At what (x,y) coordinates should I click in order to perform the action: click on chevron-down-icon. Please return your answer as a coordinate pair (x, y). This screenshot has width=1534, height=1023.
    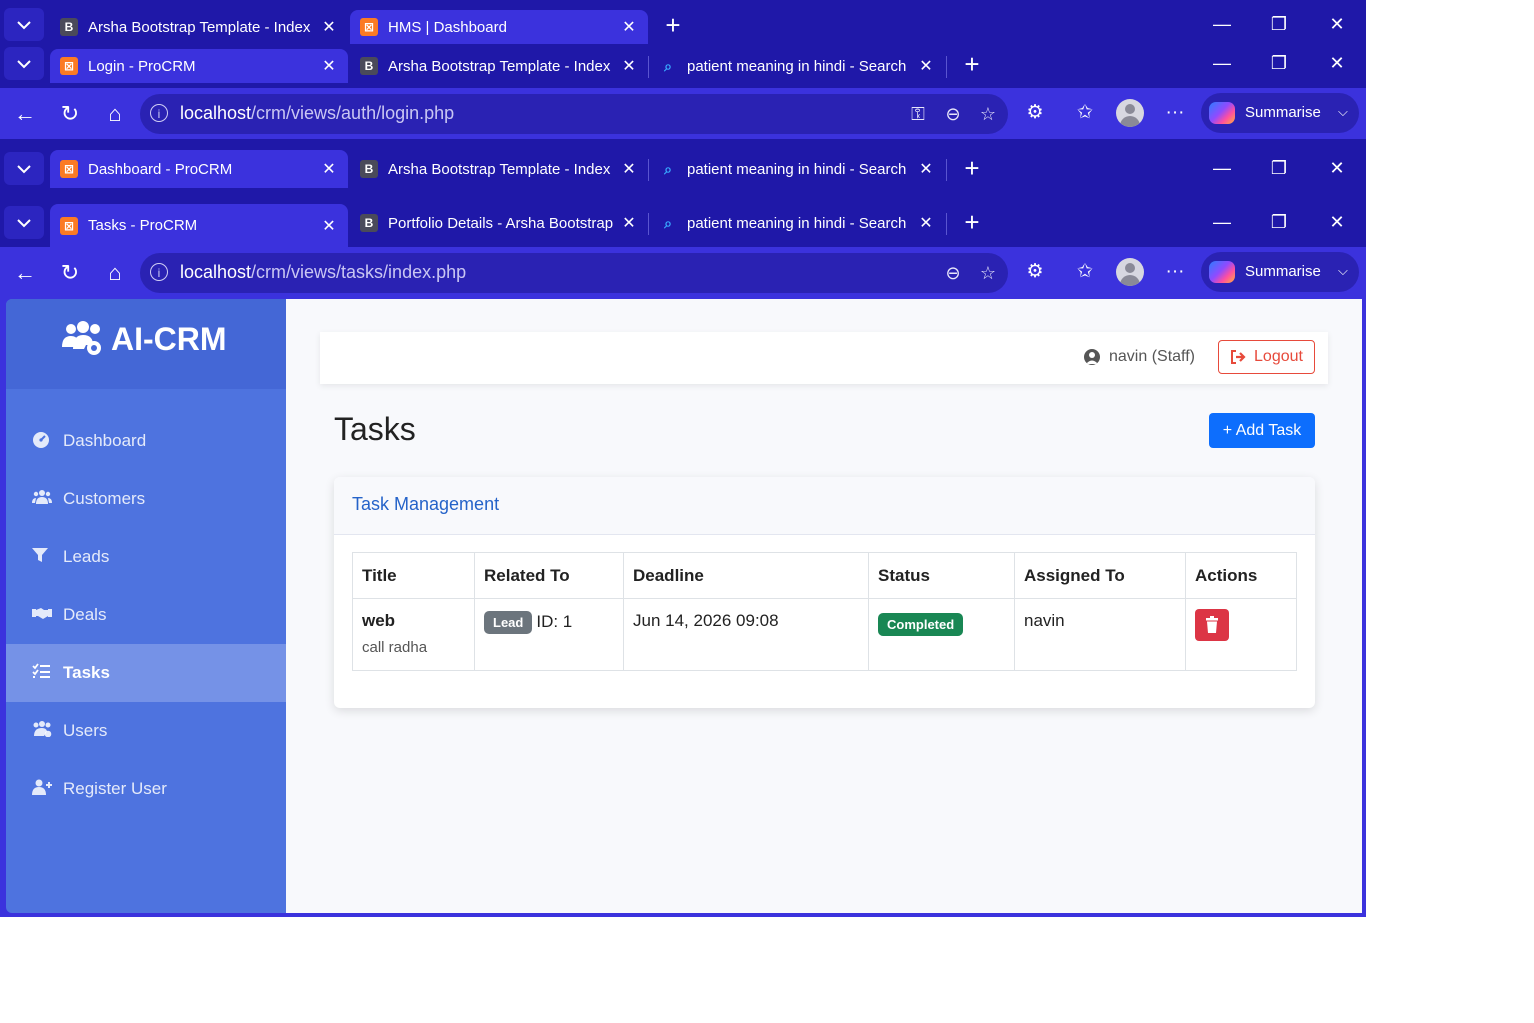
    Looking at the image, I should click on (24, 24).